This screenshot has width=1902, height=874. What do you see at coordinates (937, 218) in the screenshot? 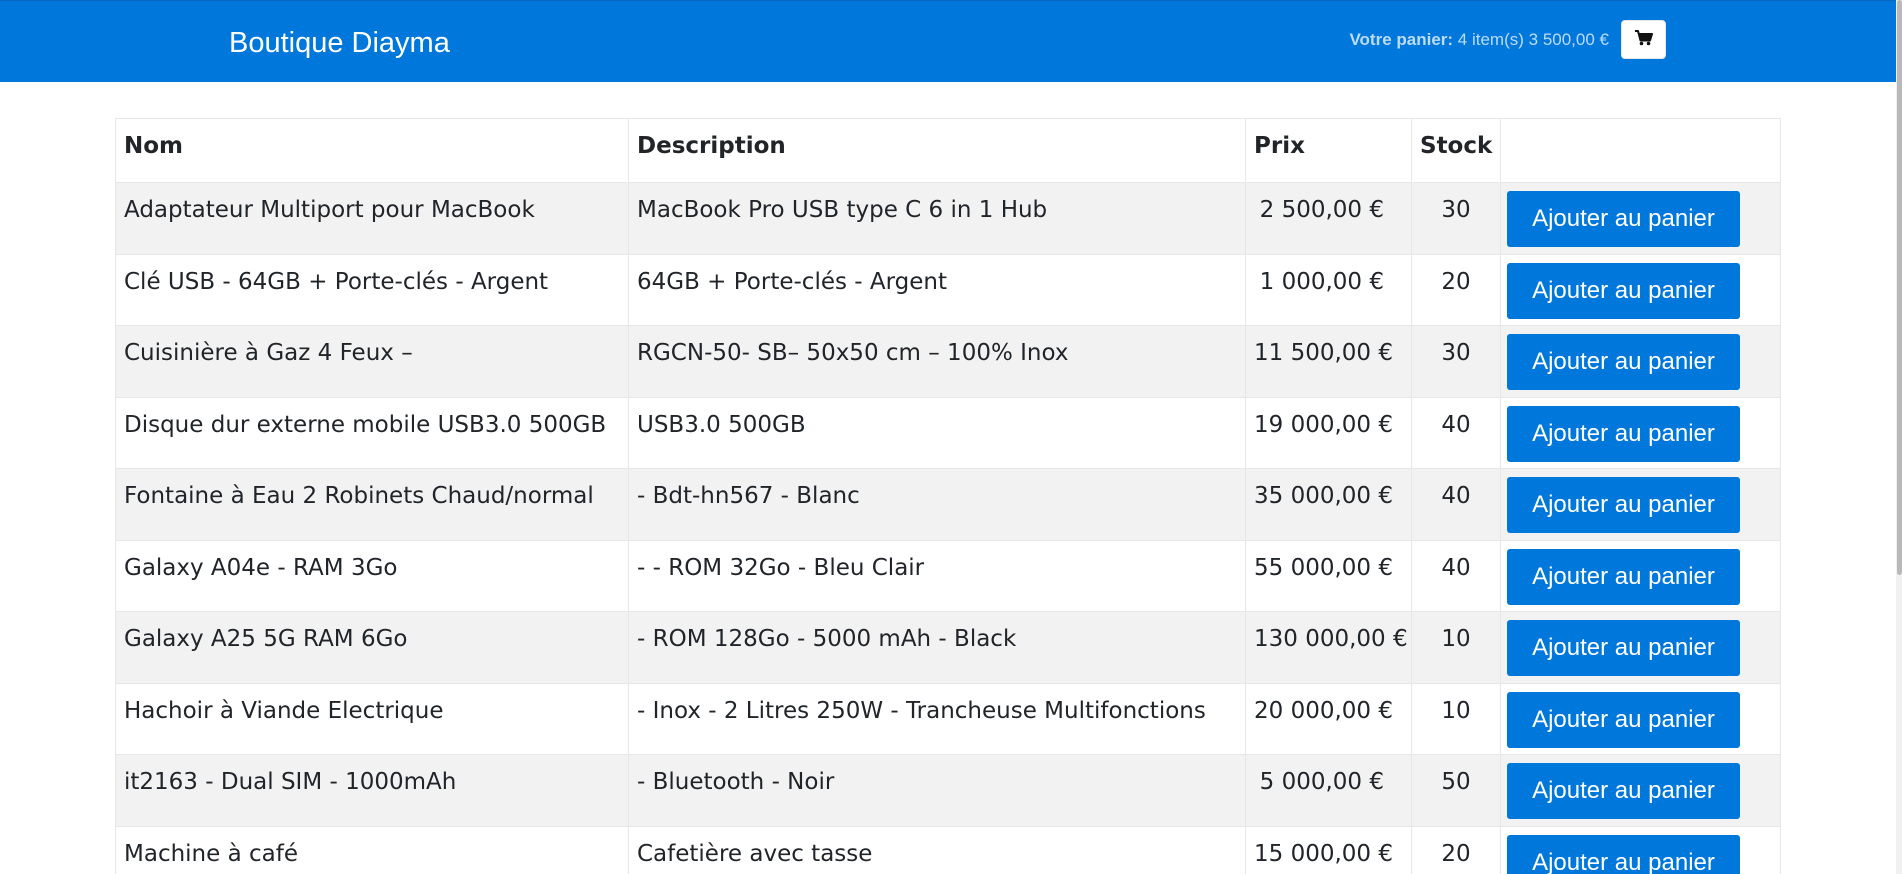
I see `product-description: MacBook Pro USB type C 6 in 1 Hub` at bounding box center [937, 218].